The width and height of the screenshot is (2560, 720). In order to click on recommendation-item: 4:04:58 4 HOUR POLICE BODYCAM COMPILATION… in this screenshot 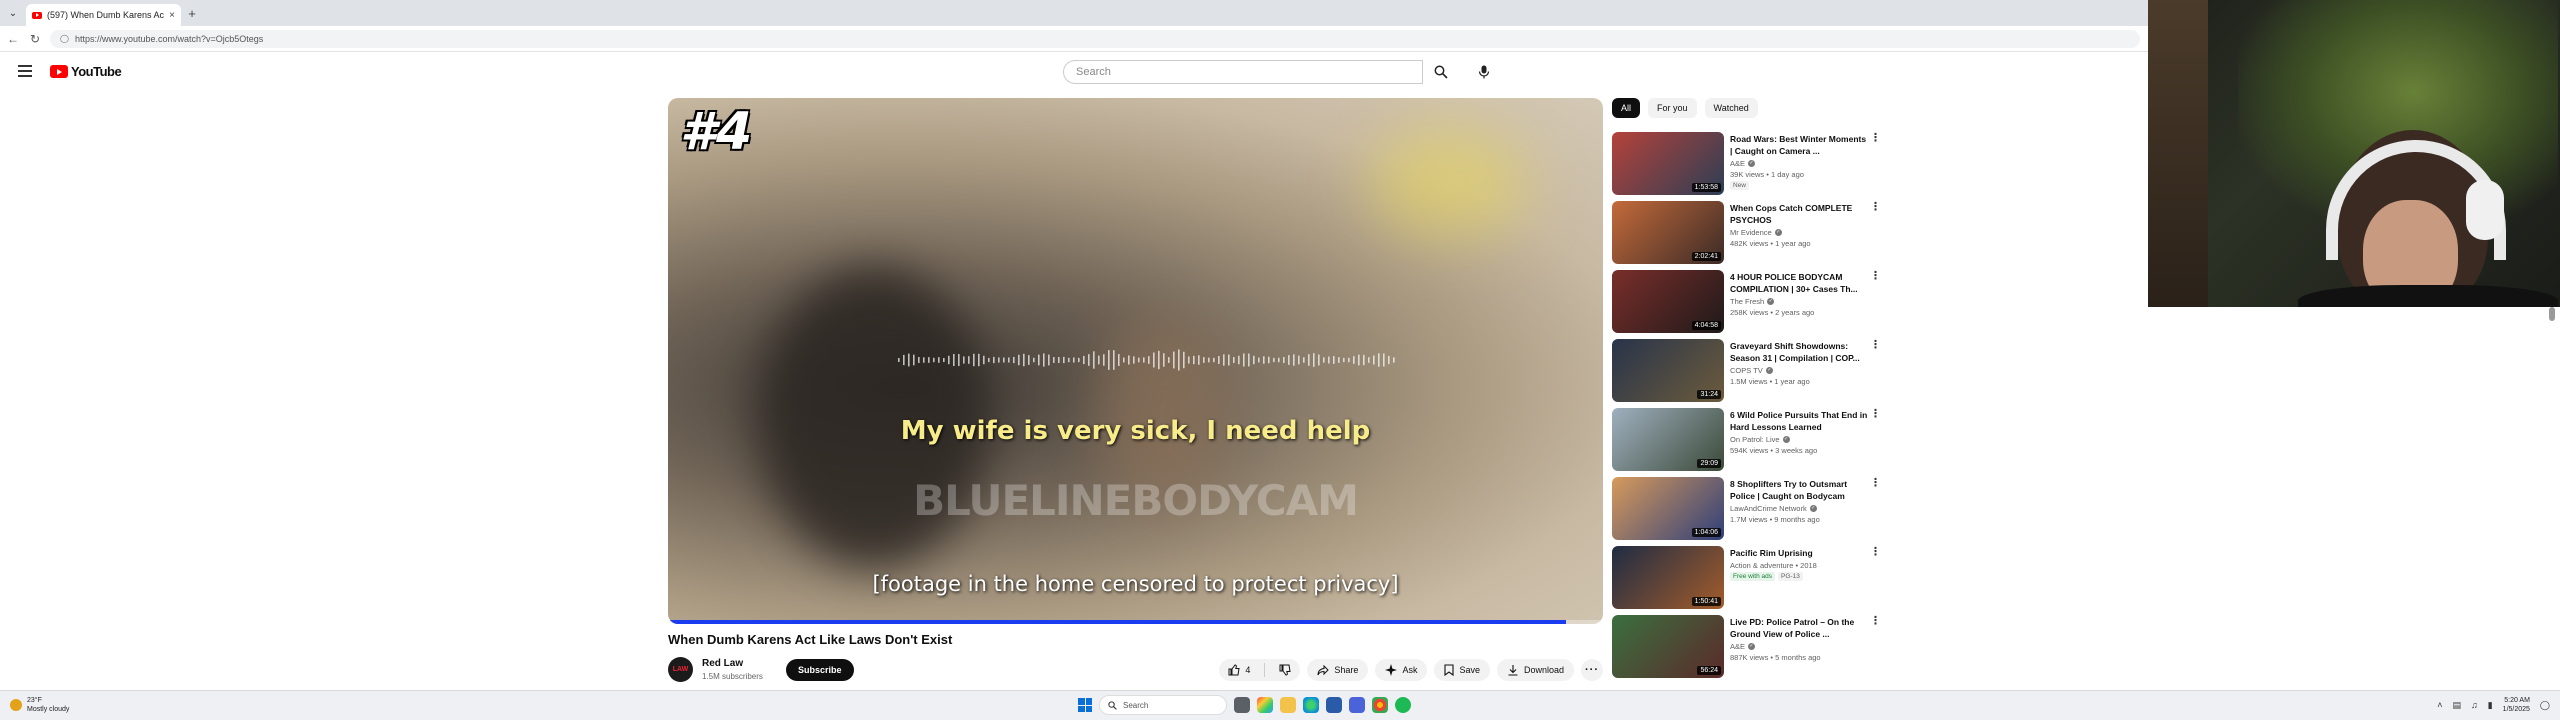, I will do `click(1747, 304)`.